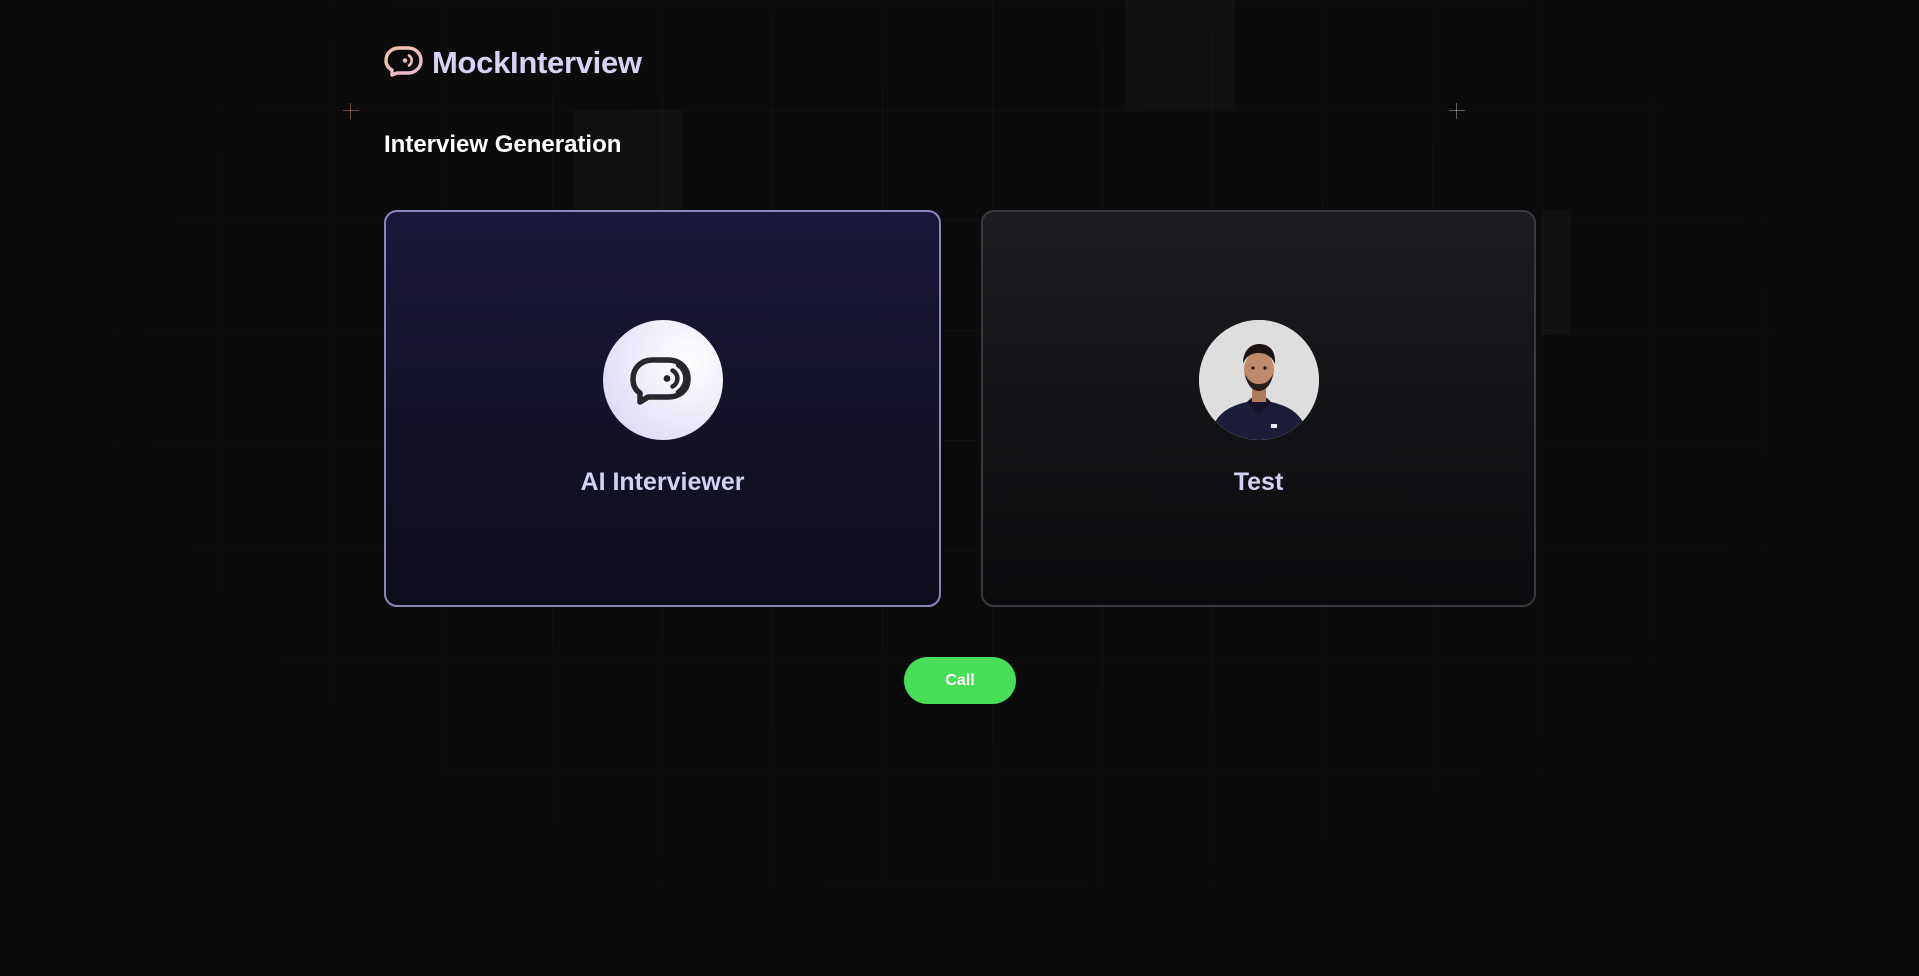  I want to click on card-label: Test, so click(1258, 482).